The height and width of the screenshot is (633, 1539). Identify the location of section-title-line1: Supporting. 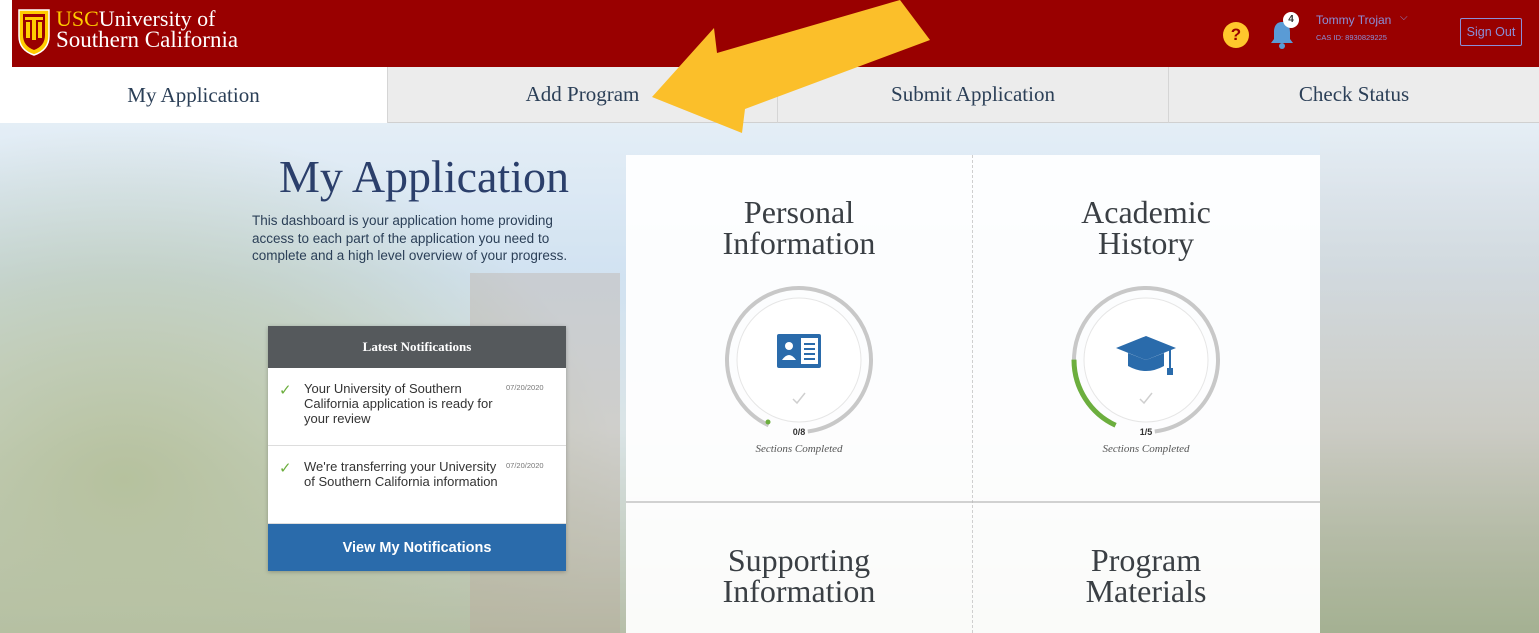
(799, 560).